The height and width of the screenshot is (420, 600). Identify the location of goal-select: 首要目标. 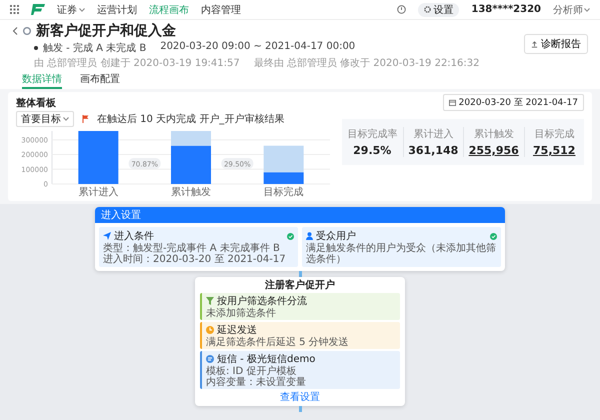
(45, 119).